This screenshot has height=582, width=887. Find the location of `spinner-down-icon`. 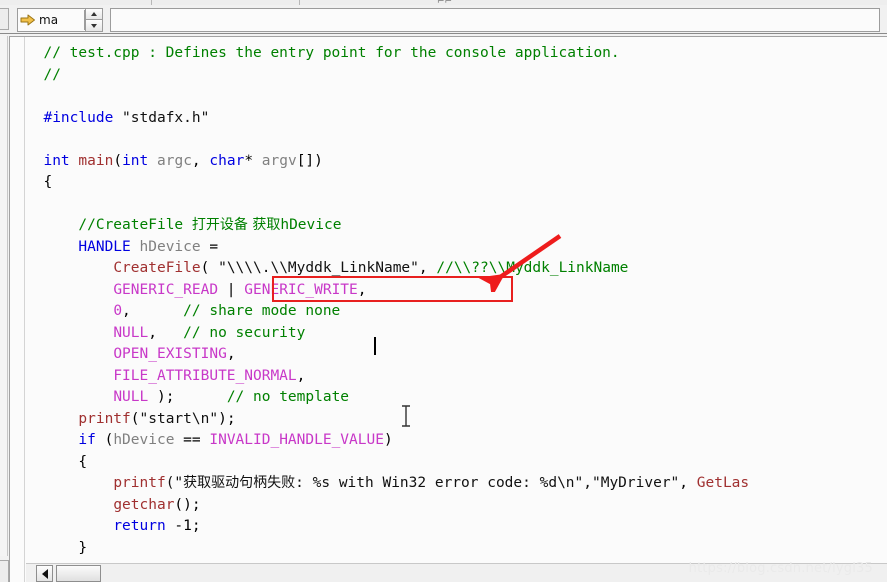

spinner-down-icon is located at coordinates (94, 26).